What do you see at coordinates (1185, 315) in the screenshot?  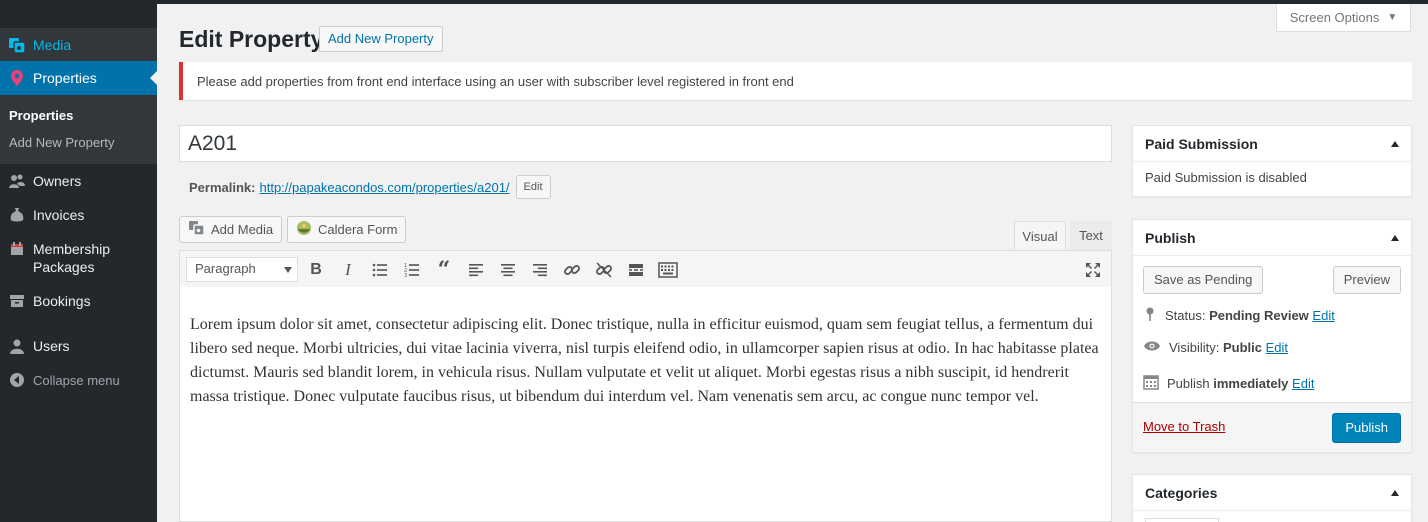 I see `status-label: Status:` at bounding box center [1185, 315].